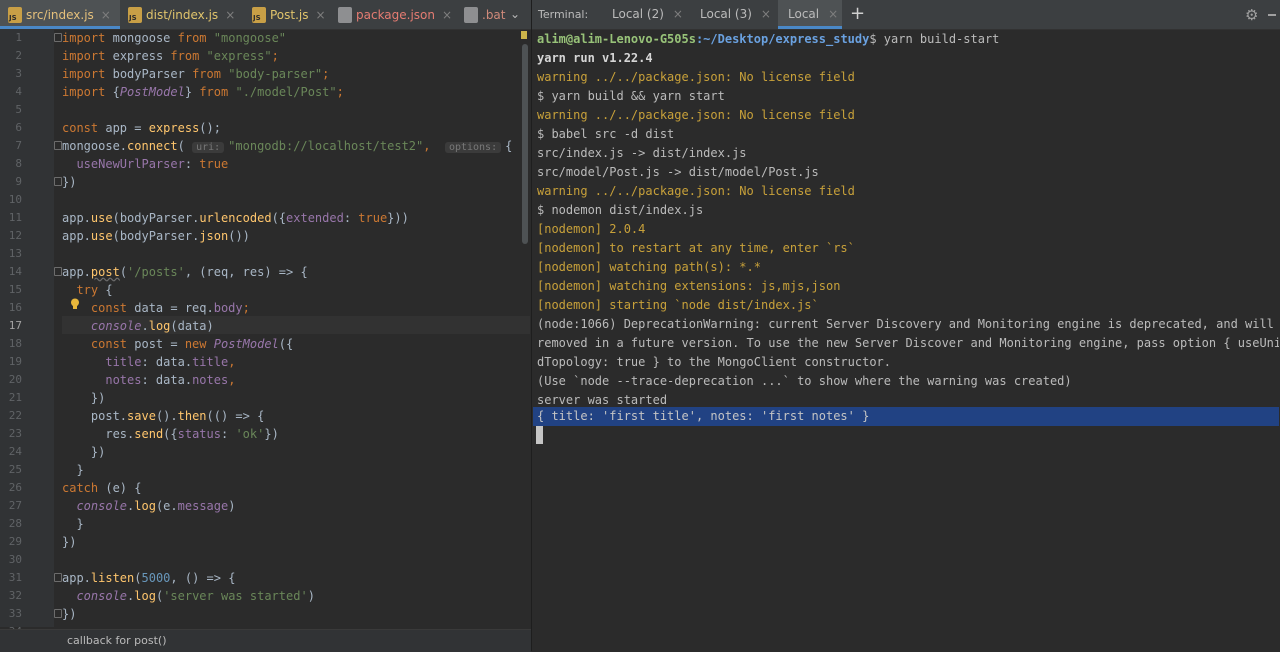 Image resolution: width=1280 pixels, height=652 pixels. What do you see at coordinates (524, 35) in the screenshot?
I see `warning-marker` at bounding box center [524, 35].